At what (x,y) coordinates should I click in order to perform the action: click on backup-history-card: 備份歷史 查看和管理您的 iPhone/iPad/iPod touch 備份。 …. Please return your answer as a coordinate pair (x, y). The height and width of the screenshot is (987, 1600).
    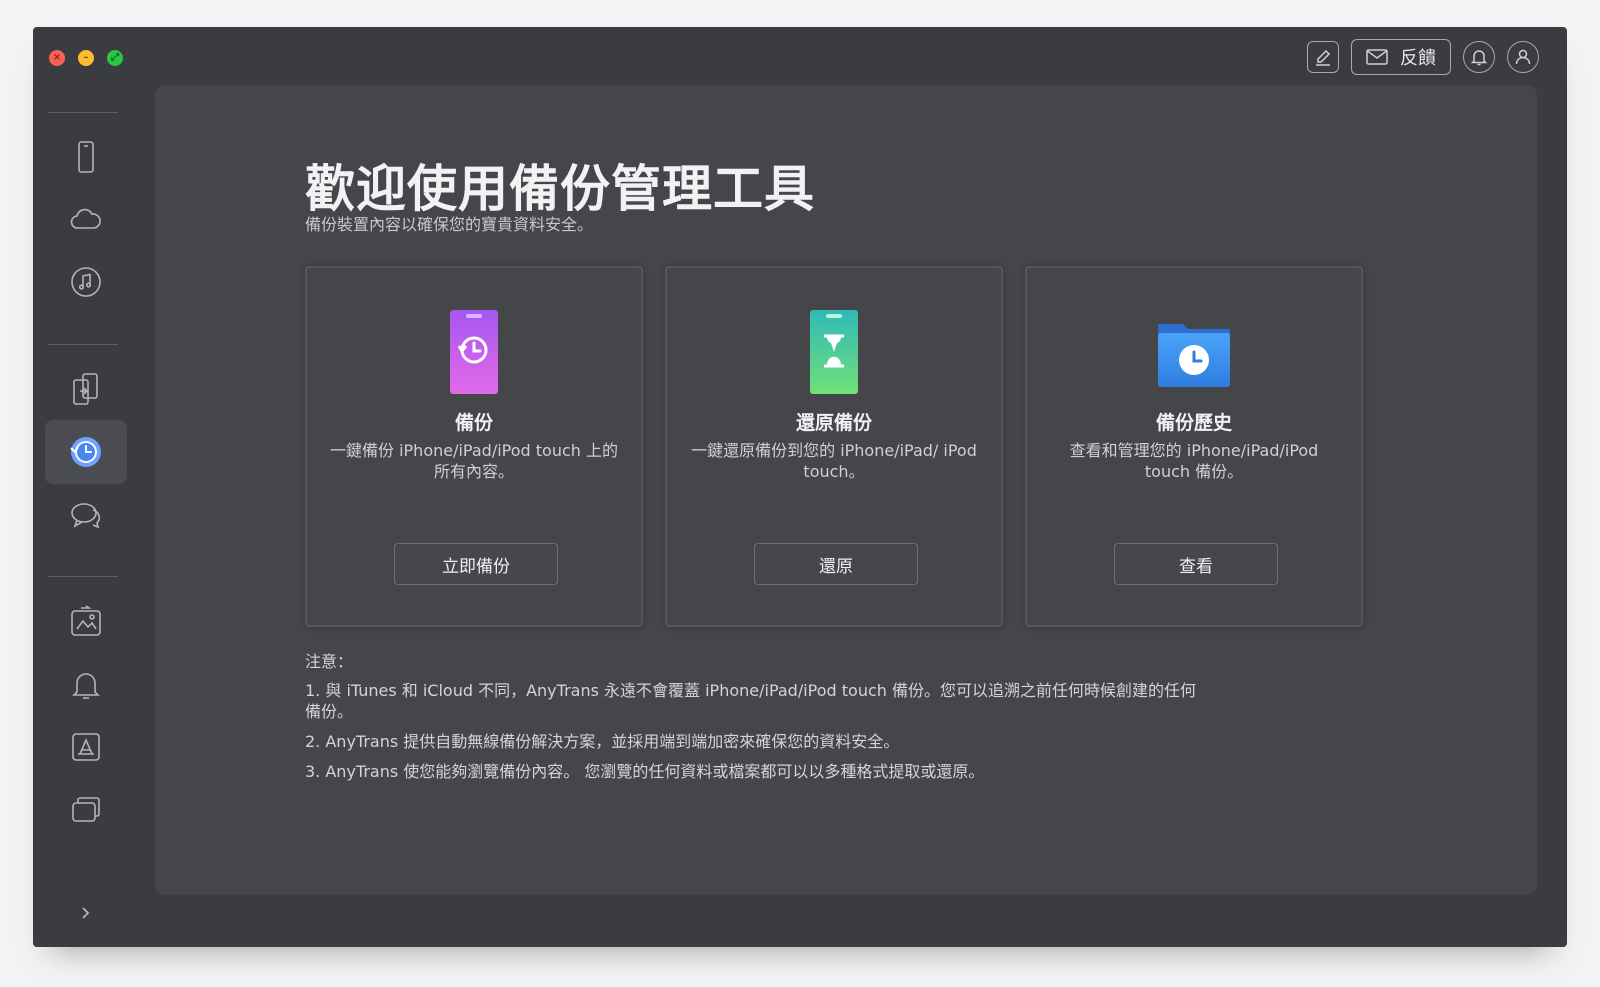
    Looking at the image, I should click on (1194, 446).